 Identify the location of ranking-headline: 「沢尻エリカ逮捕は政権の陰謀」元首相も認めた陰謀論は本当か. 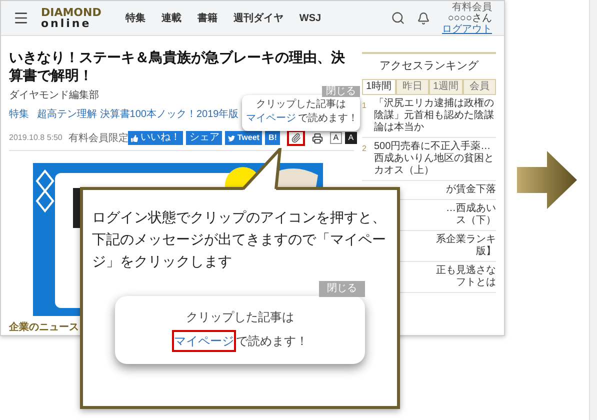
(434, 116).